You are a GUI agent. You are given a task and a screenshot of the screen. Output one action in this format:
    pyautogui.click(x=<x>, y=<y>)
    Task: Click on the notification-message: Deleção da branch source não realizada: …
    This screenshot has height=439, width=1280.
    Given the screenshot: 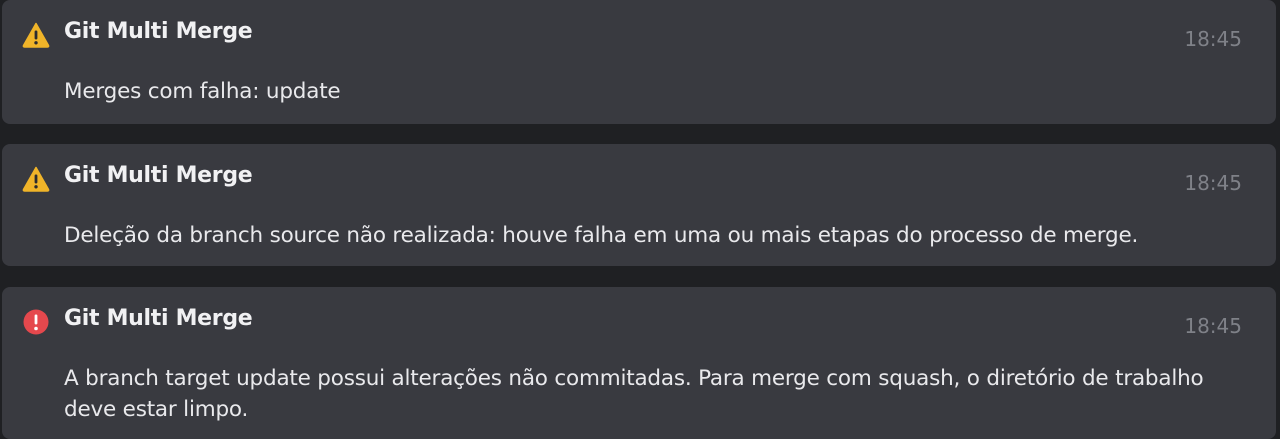 What is the action you would take?
    pyautogui.click(x=601, y=235)
    